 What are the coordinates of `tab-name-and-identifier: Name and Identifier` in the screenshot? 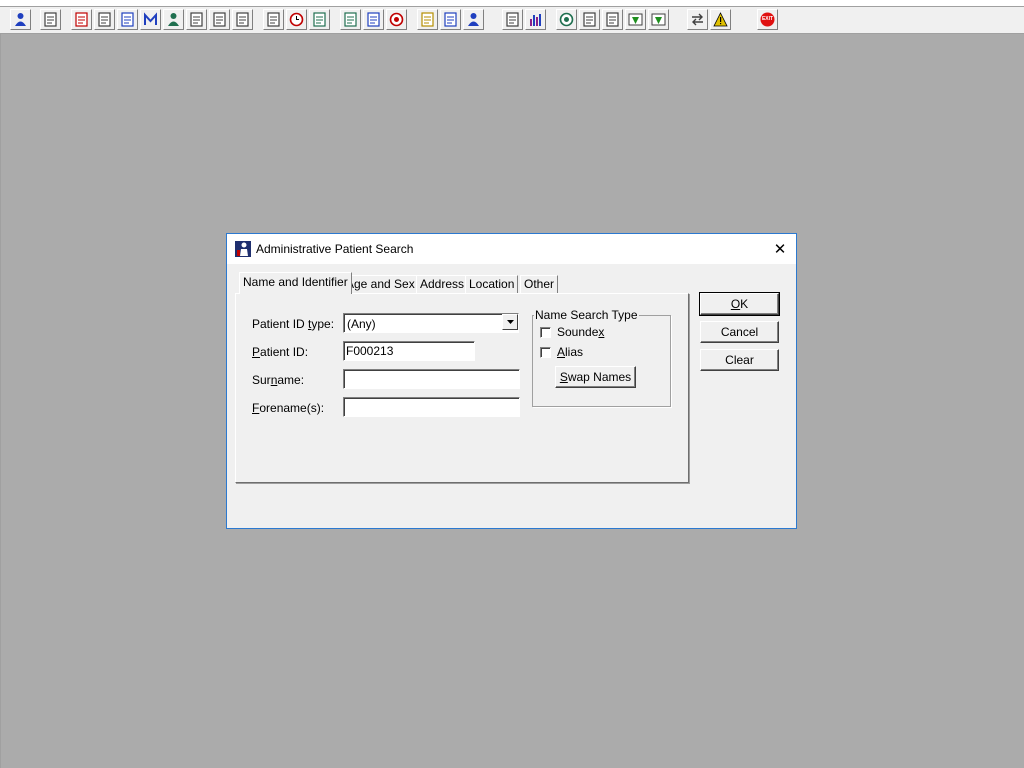 It's located at (295, 283).